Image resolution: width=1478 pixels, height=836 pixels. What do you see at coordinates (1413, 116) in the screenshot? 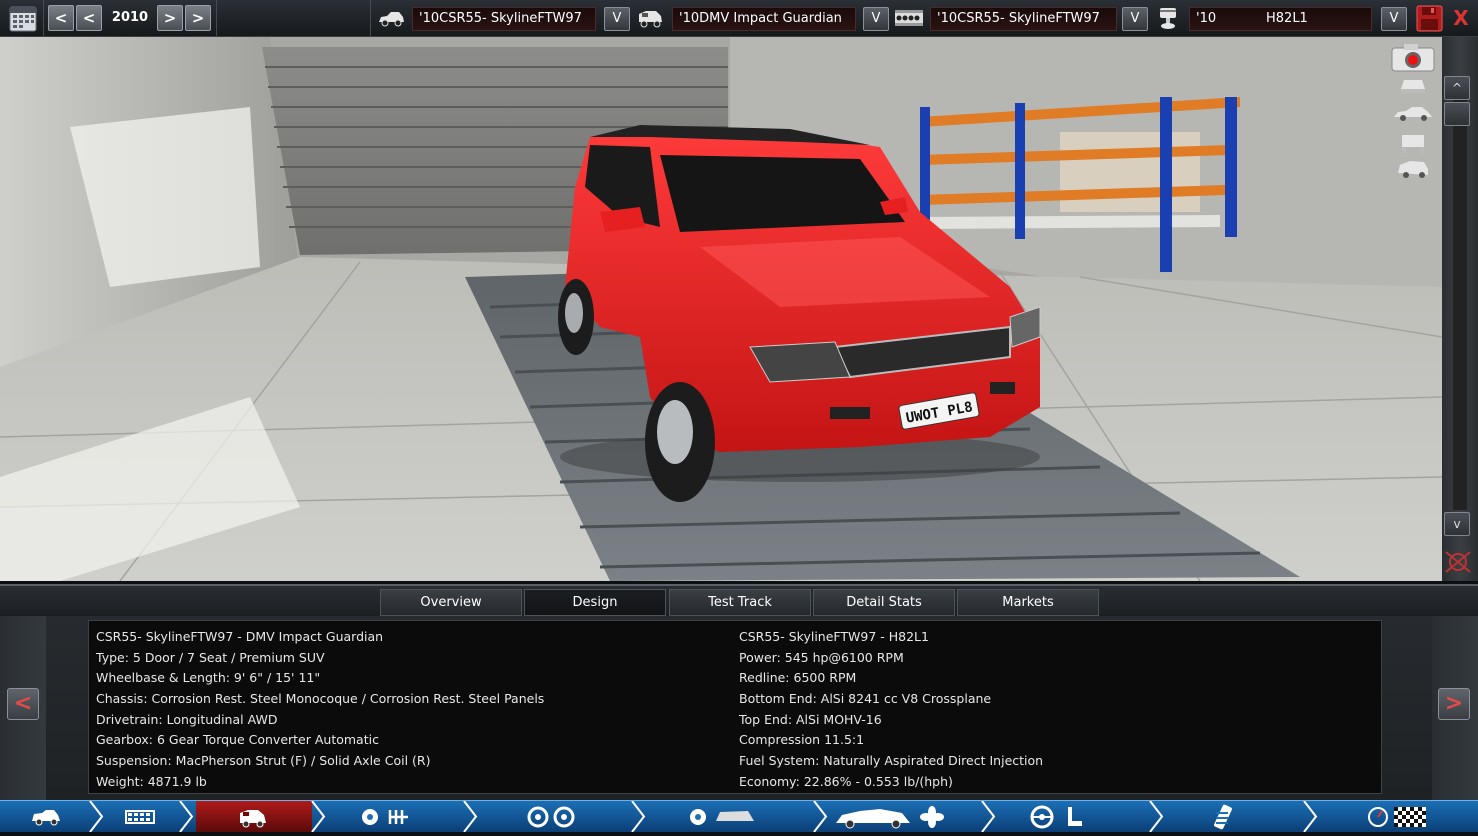
I see `view-side-icon` at bounding box center [1413, 116].